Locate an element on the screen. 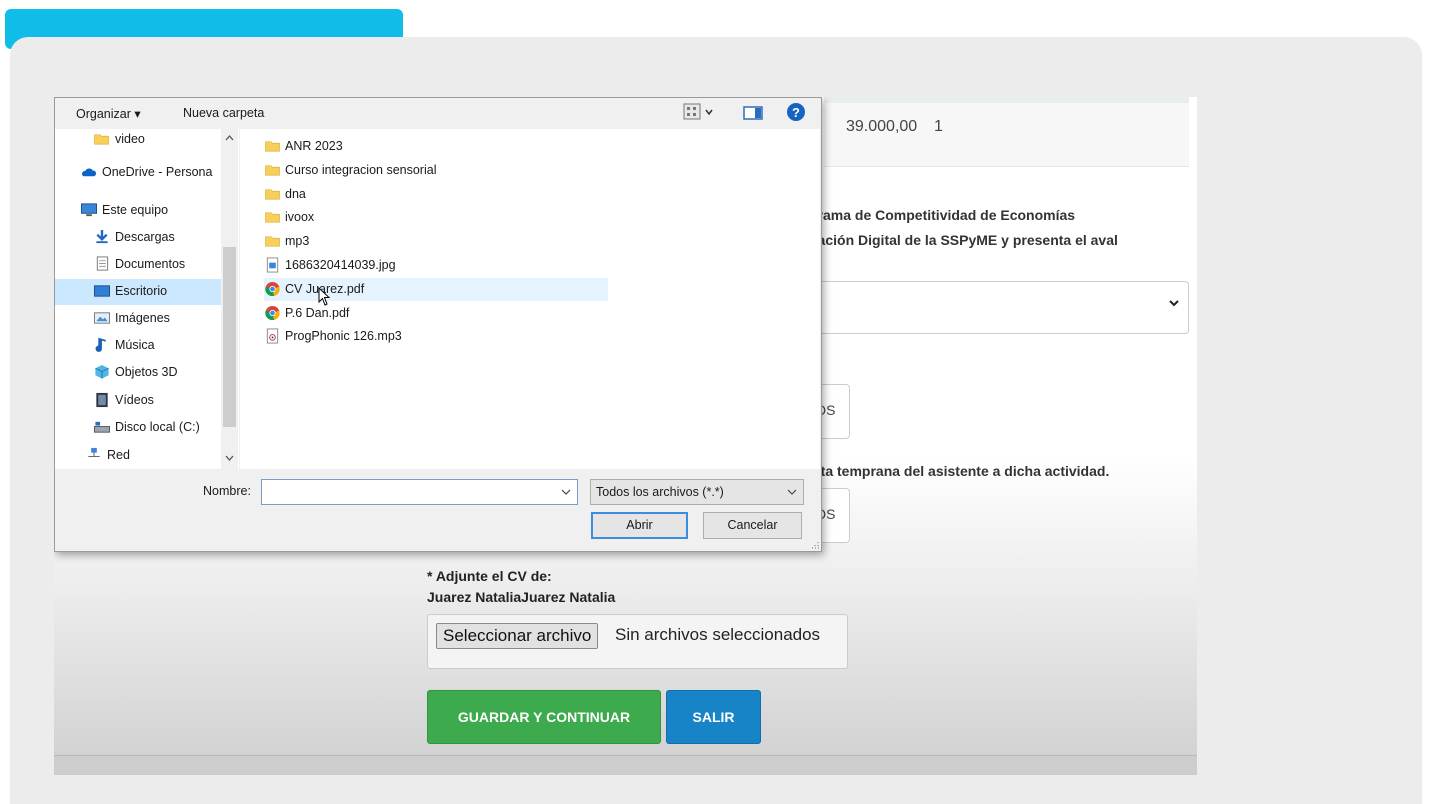 This screenshot has height=804, width=1429. scroll-thumb is located at coordinates (229, 337).